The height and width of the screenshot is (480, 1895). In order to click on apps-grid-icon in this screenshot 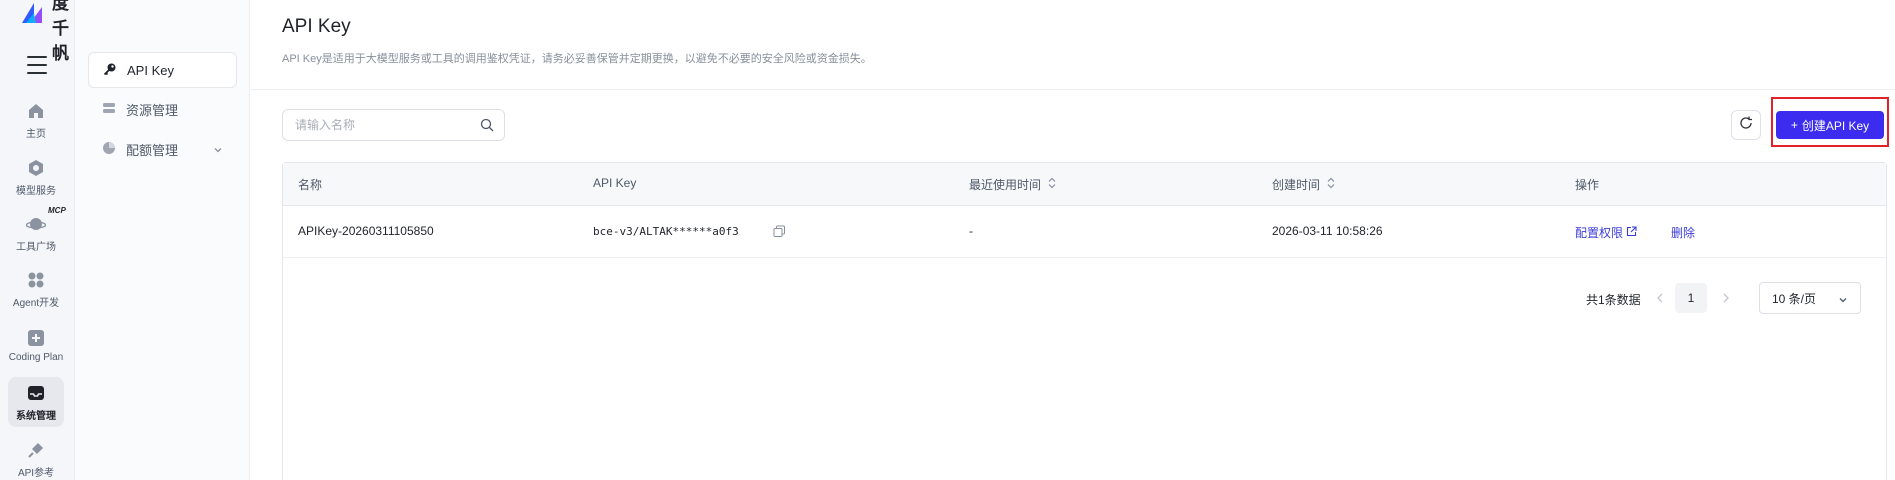, I will do `click(36, 280)`.